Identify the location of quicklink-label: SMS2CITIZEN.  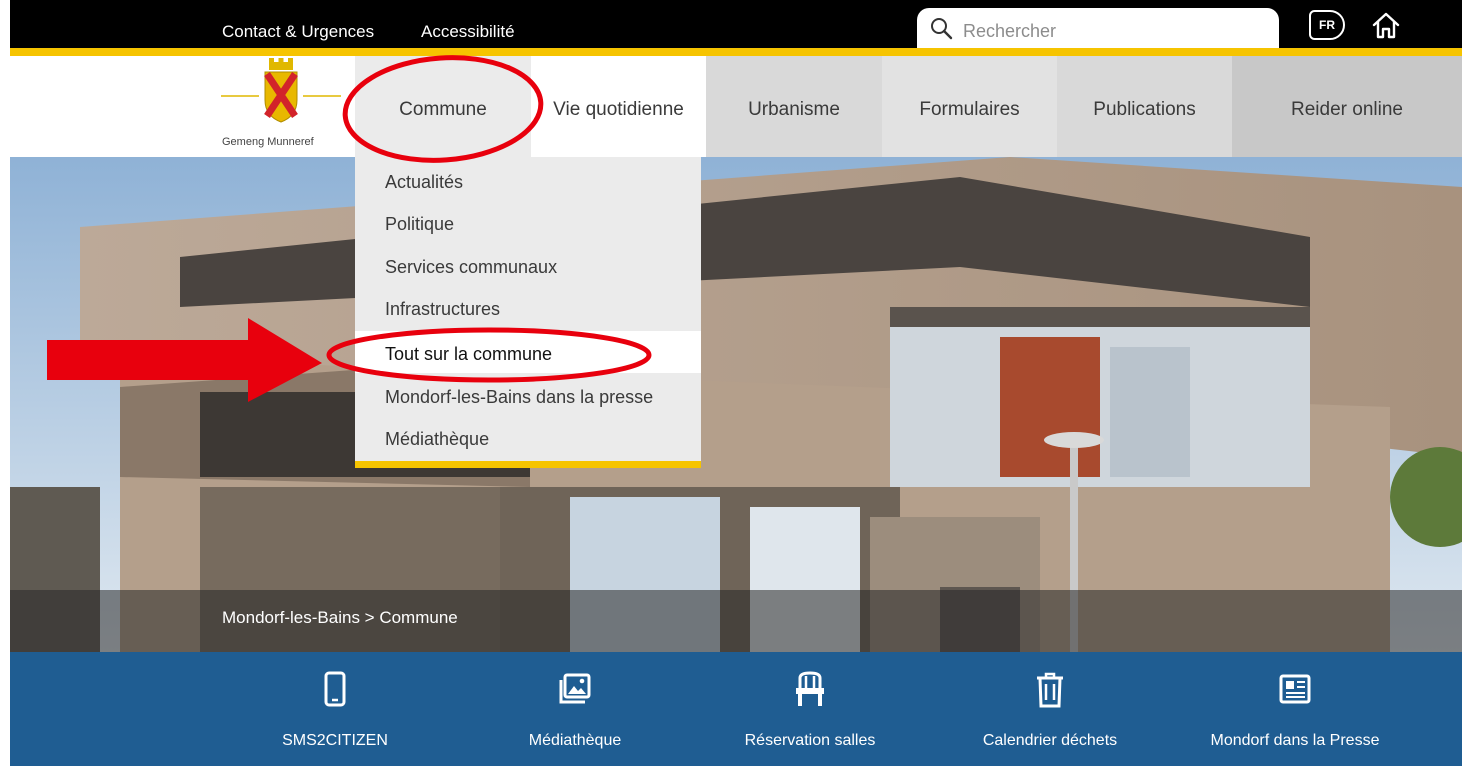
(335, 740).